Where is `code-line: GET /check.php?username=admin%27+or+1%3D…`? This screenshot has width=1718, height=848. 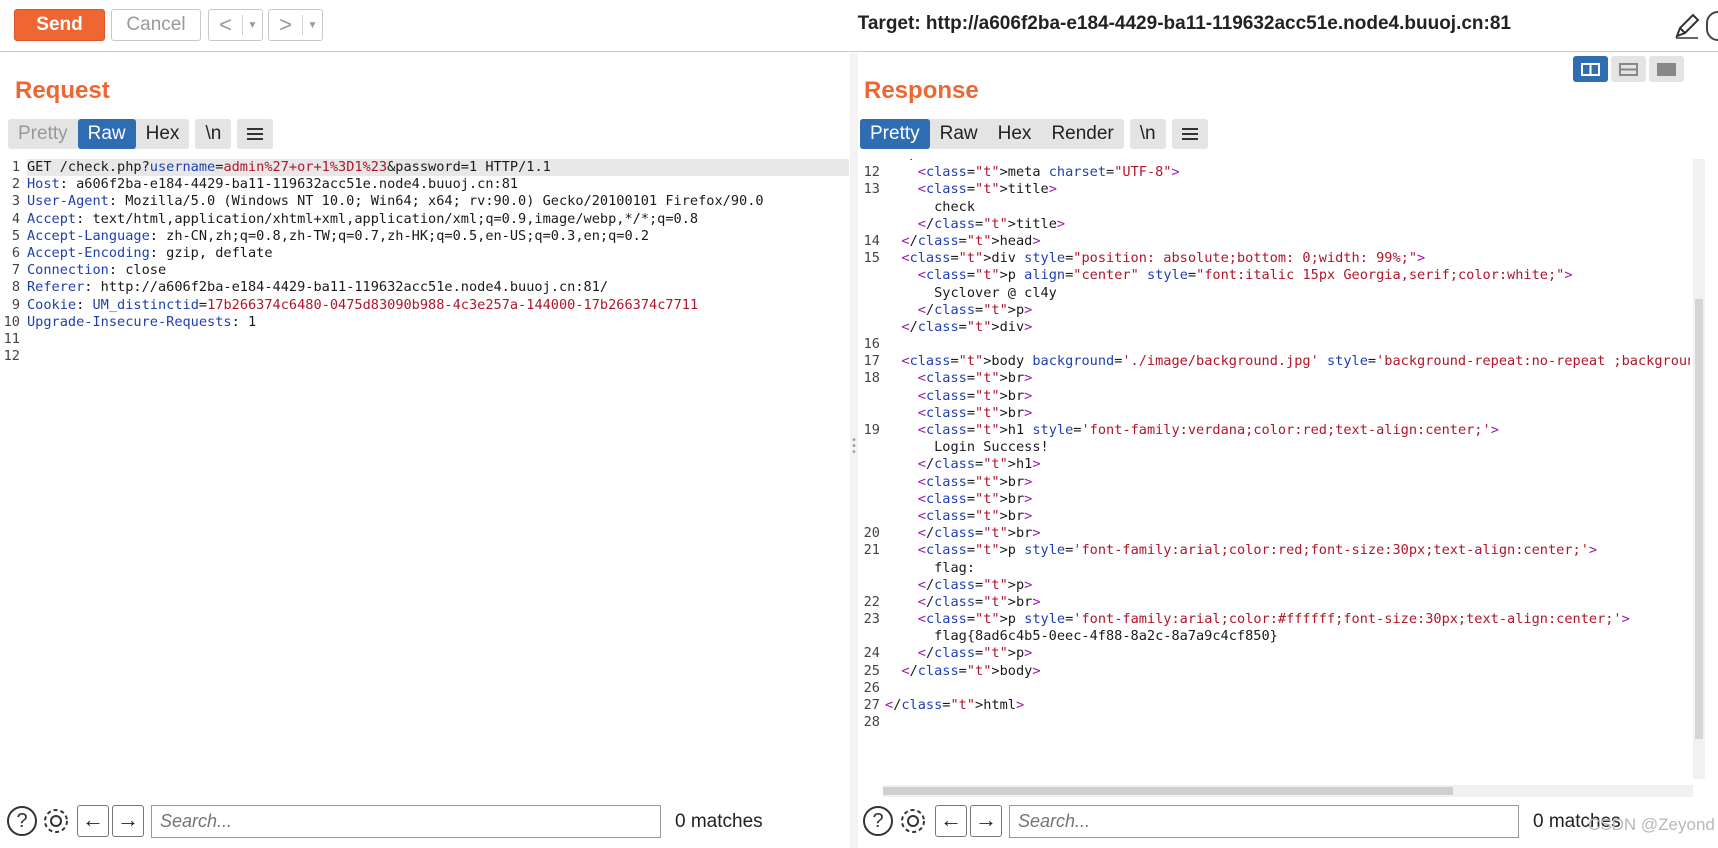 code-line: GET /check.php?username=admin%27+or+1%3D… is located at coordinates (438, 168).